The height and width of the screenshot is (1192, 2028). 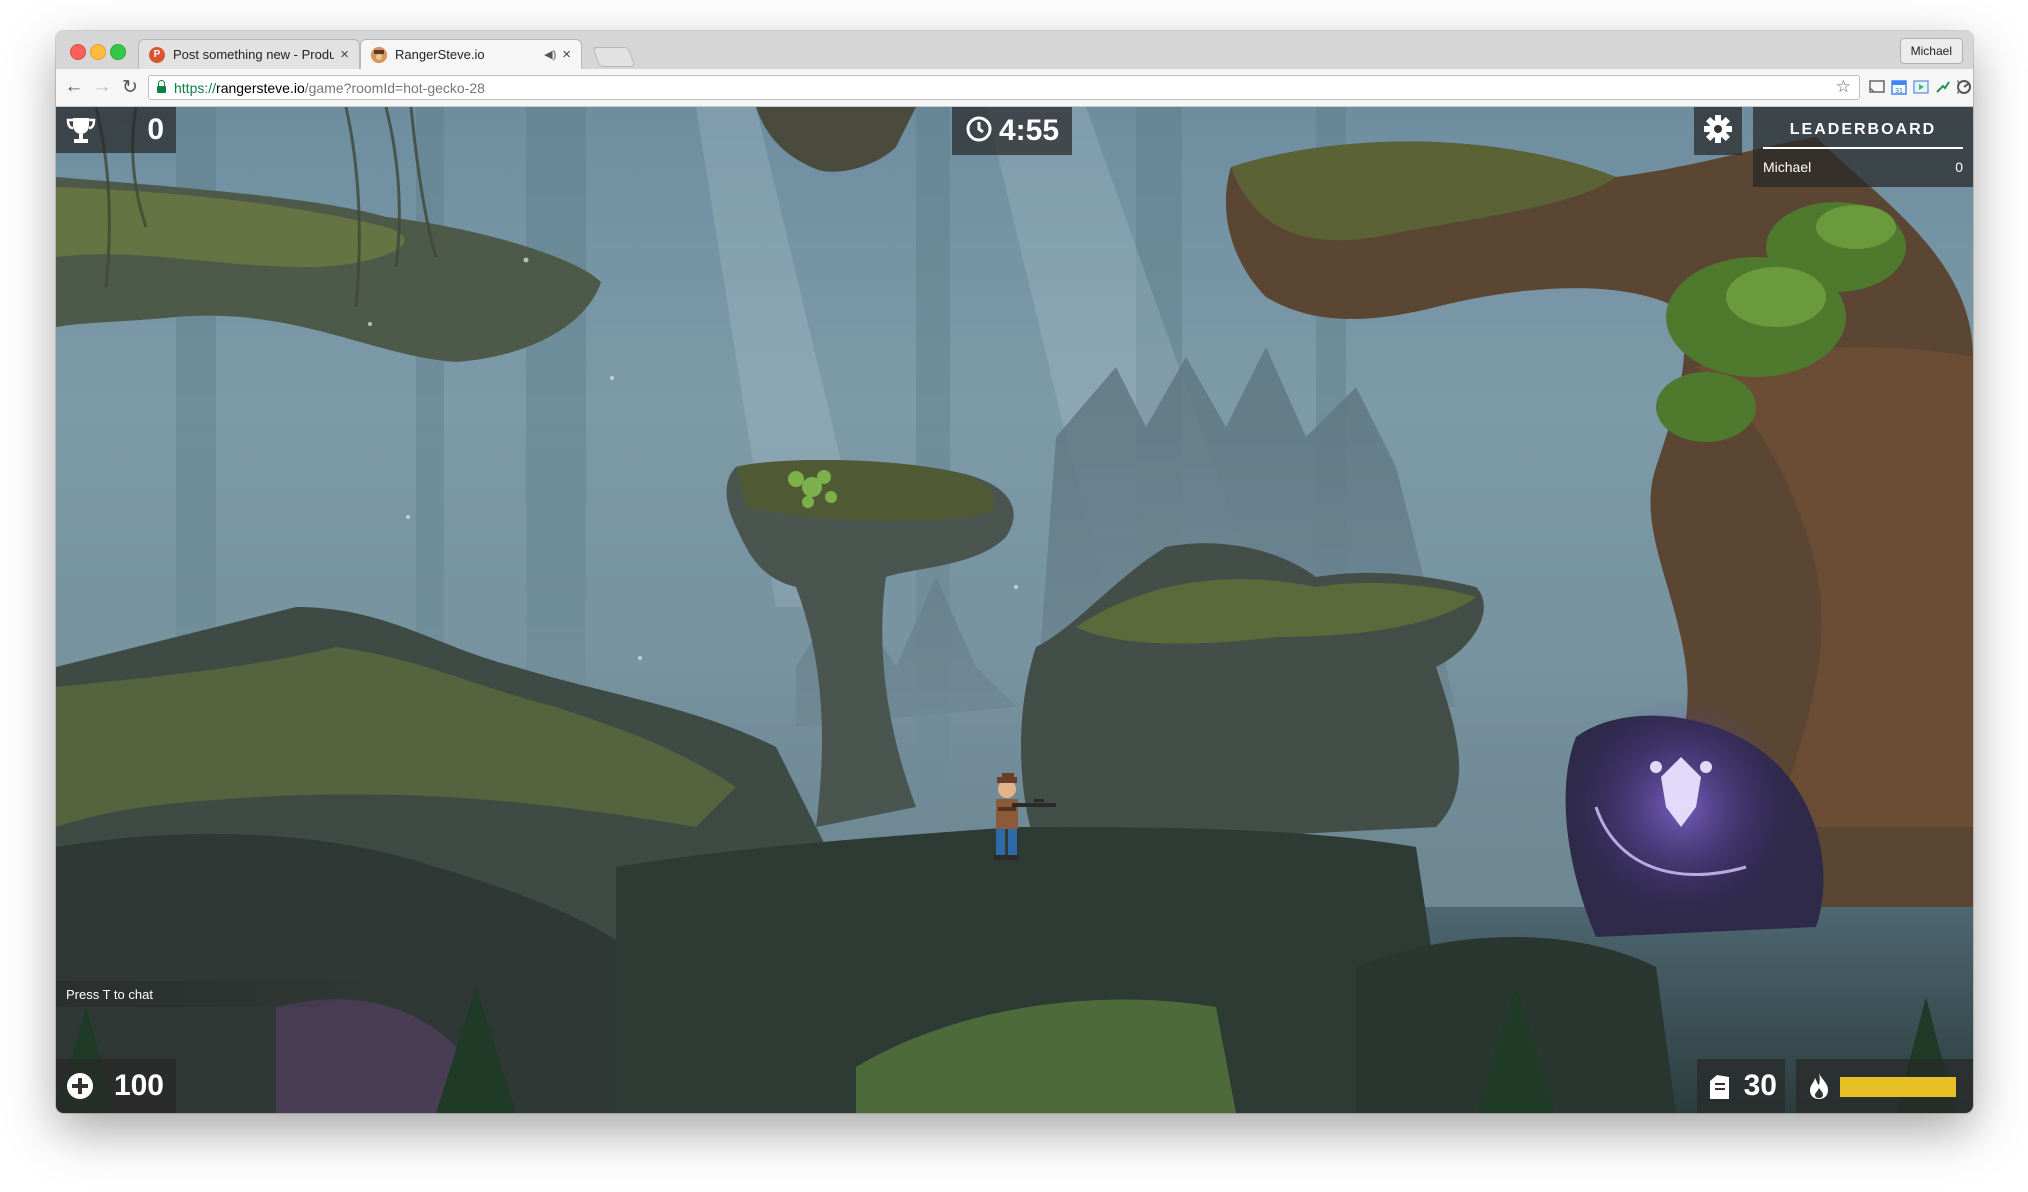 I want to click on svg-text: 31, so click(x=1899, y=91).